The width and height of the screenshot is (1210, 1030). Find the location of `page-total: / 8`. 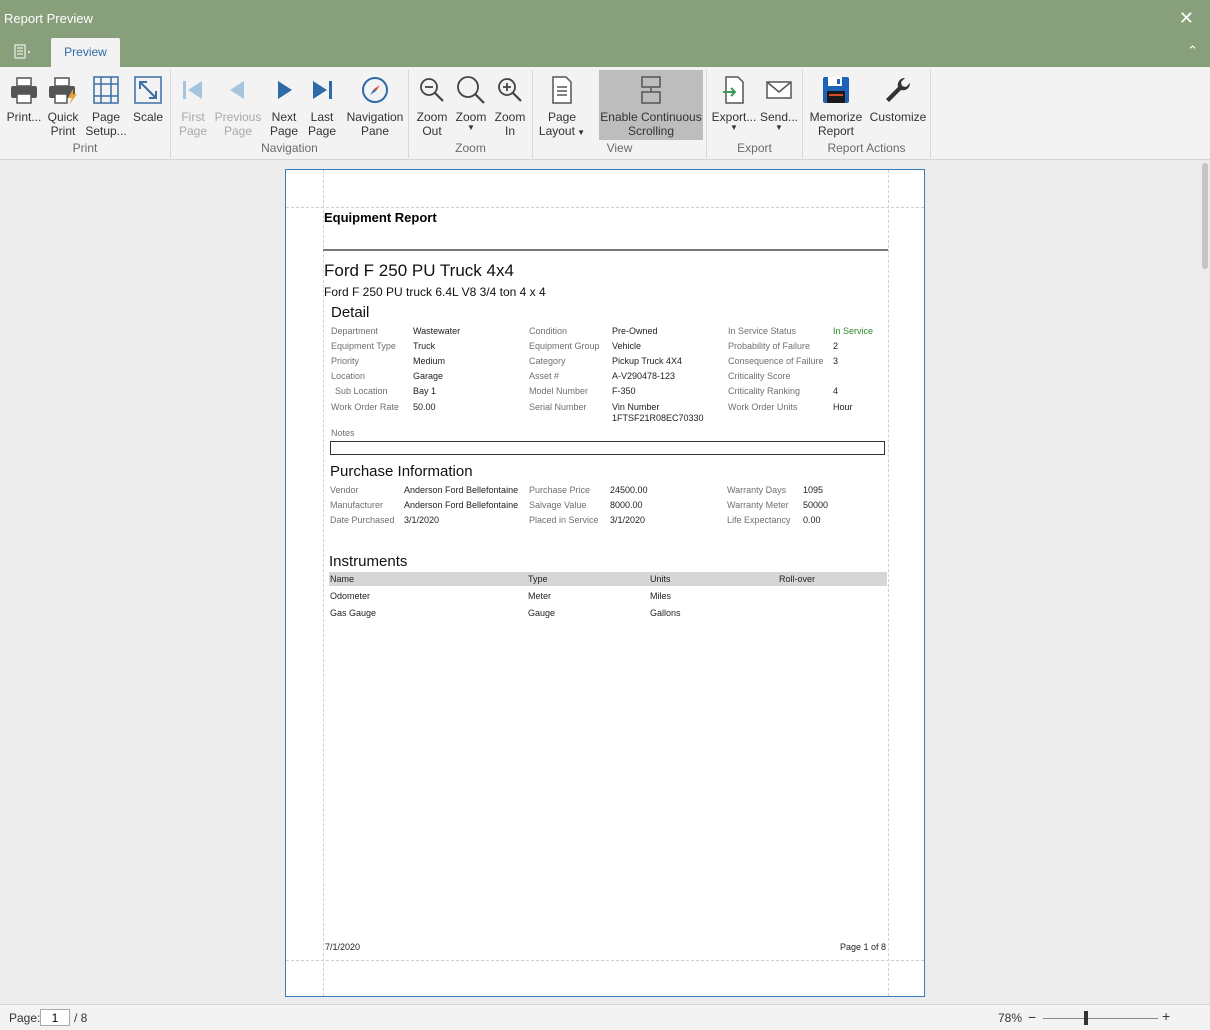

page-total: / 8 is located at coordinates (81, 1018).